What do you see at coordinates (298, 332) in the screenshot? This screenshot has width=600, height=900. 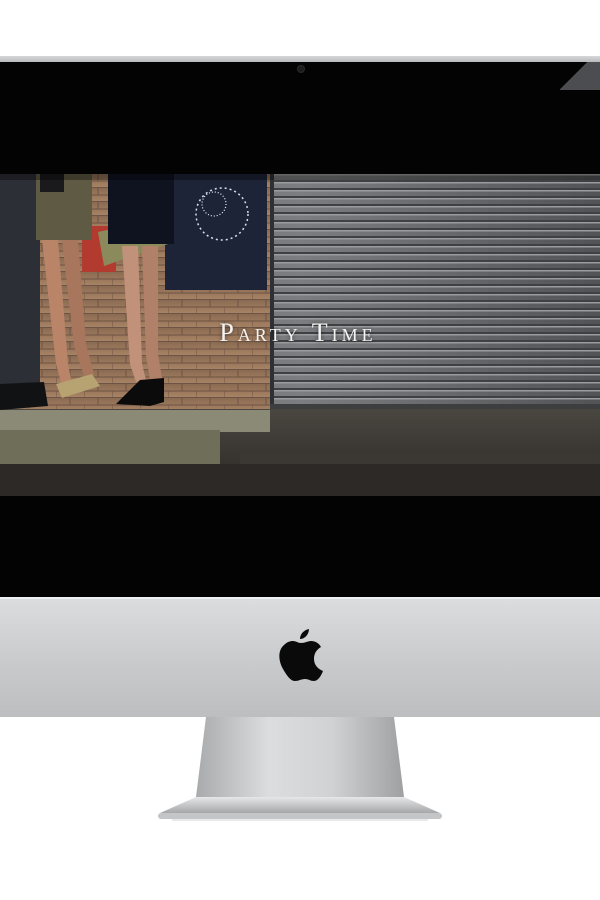 I see `screen-title: Party Time` at bounding box center [298, 332].